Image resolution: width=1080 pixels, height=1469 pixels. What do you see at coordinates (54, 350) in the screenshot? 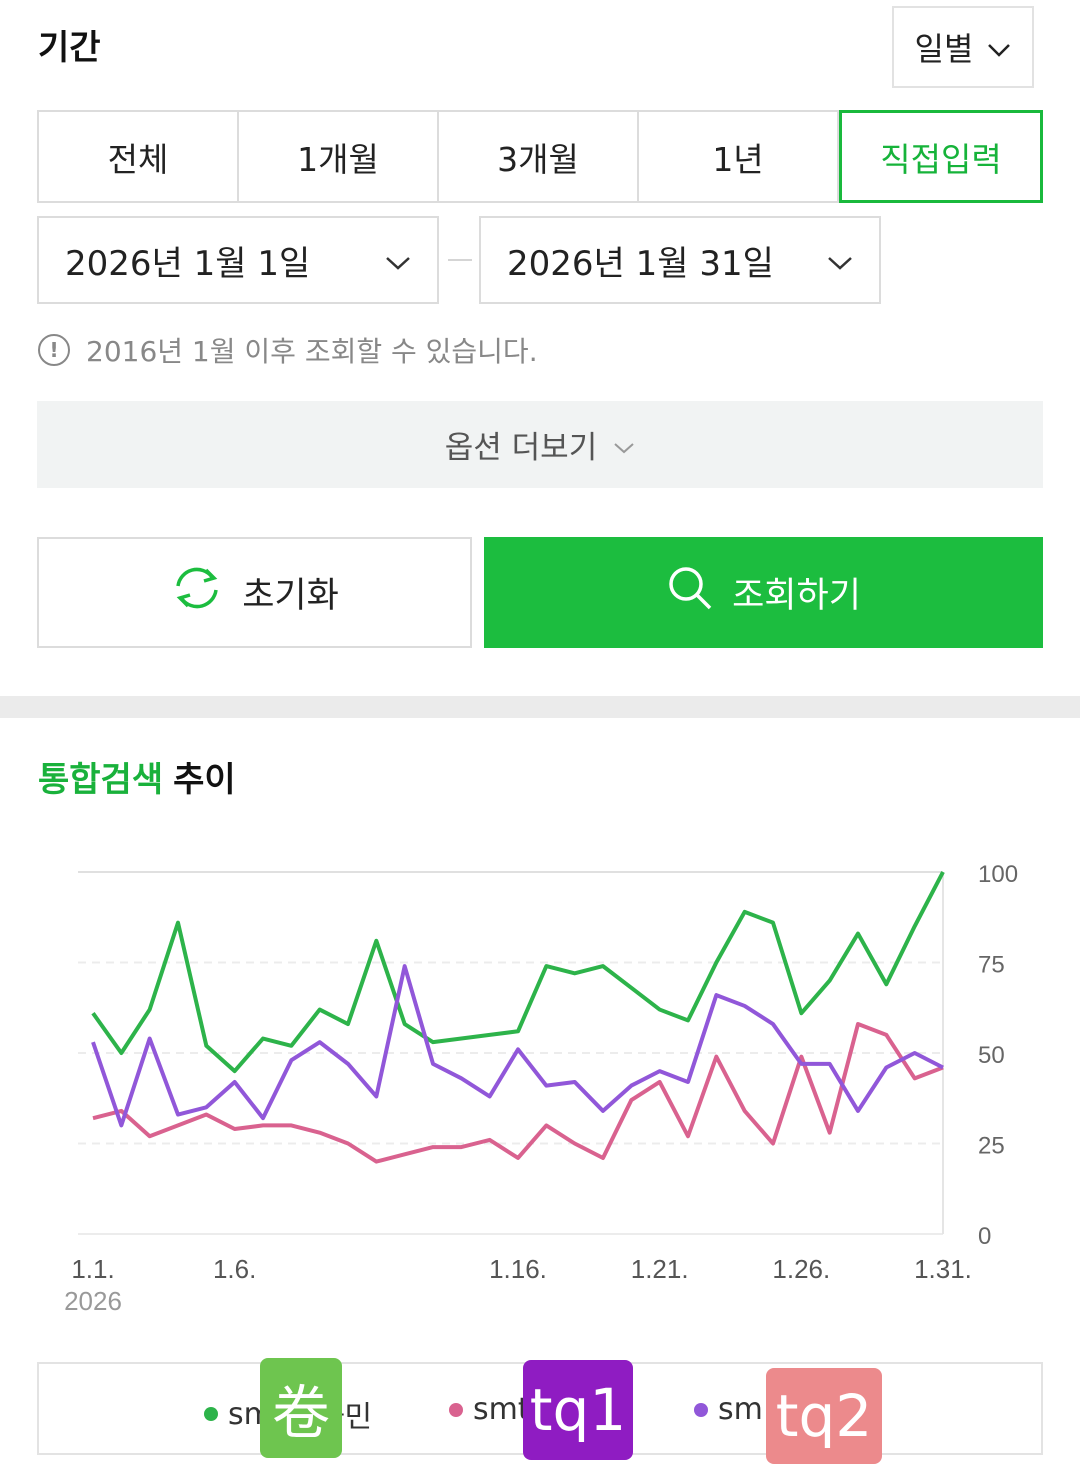
I see `info-icon: !` at bounding box center [54, 350].